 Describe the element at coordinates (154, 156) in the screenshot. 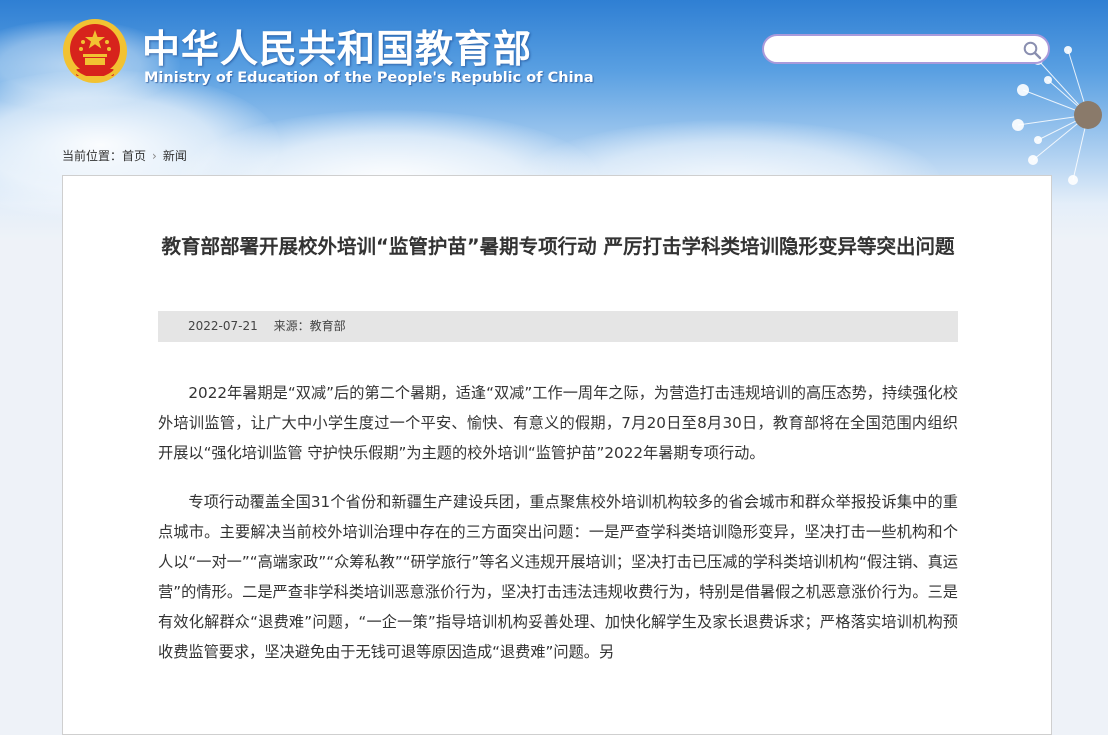

I see `chevron-right-icon: ›` at that location.